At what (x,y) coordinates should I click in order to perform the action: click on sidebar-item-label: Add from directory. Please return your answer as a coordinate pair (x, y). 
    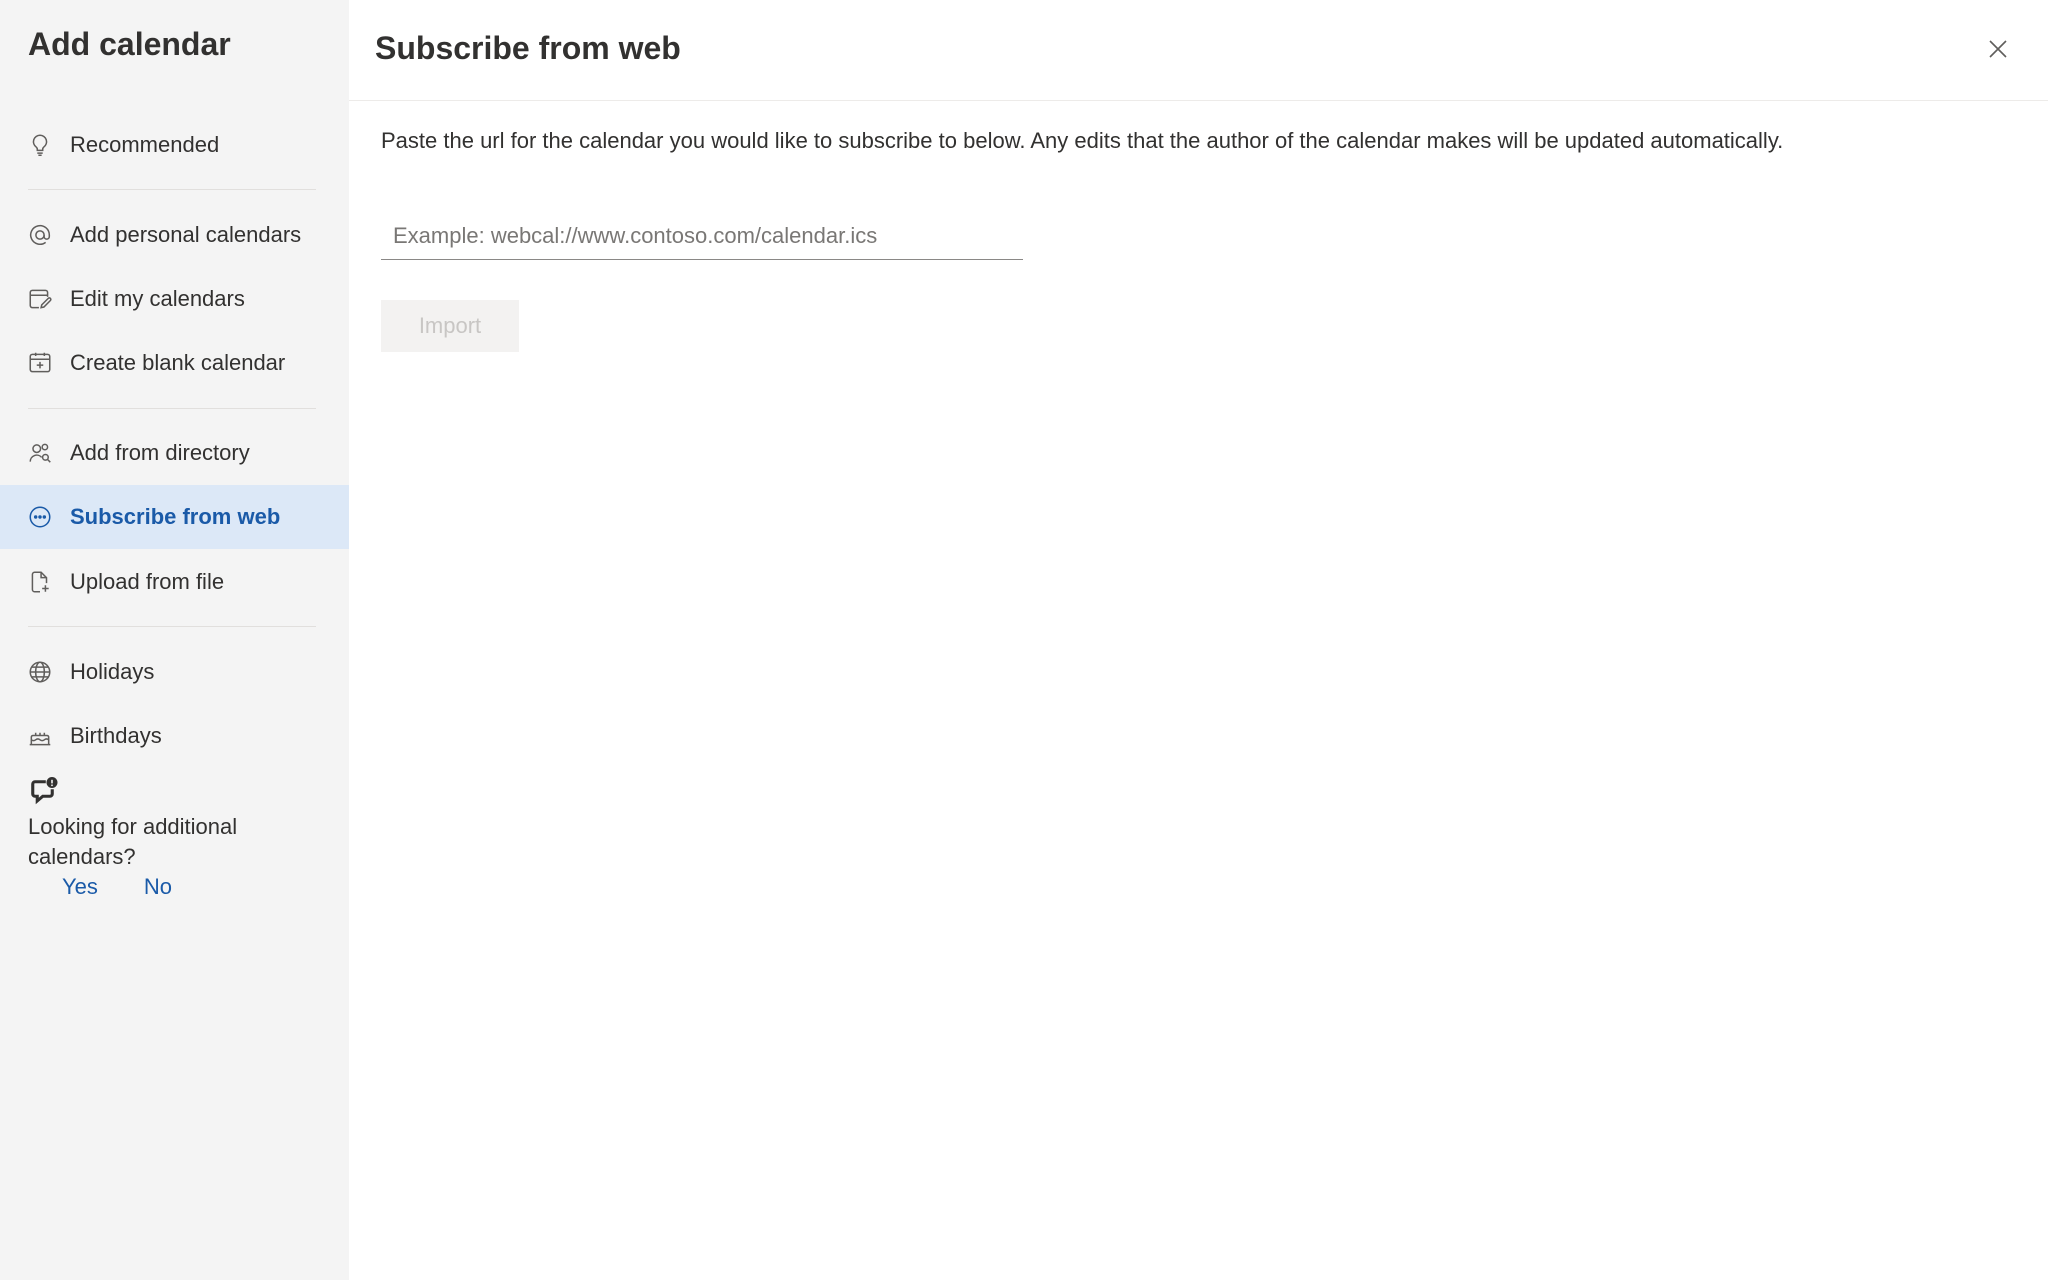
    Looking at the image, I should click on (160, 452).